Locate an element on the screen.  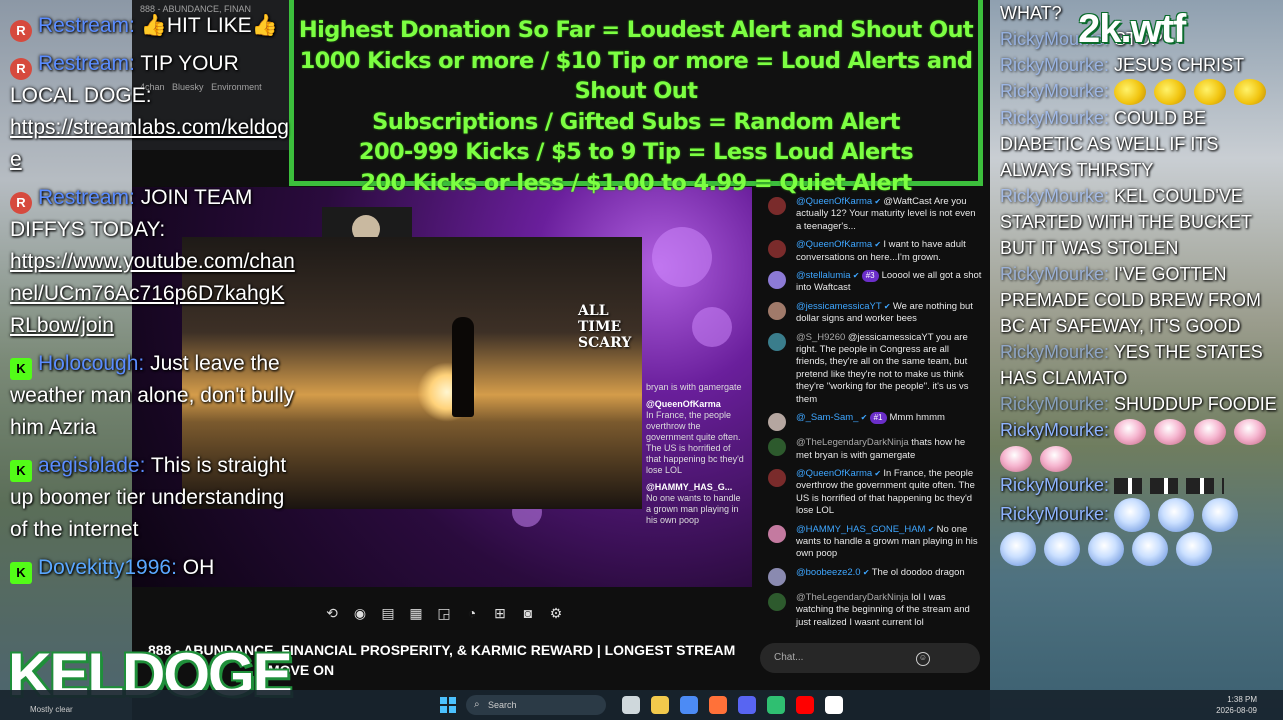
left-chat-username: Dovekitty1996: is located at coordinates (107, 567).